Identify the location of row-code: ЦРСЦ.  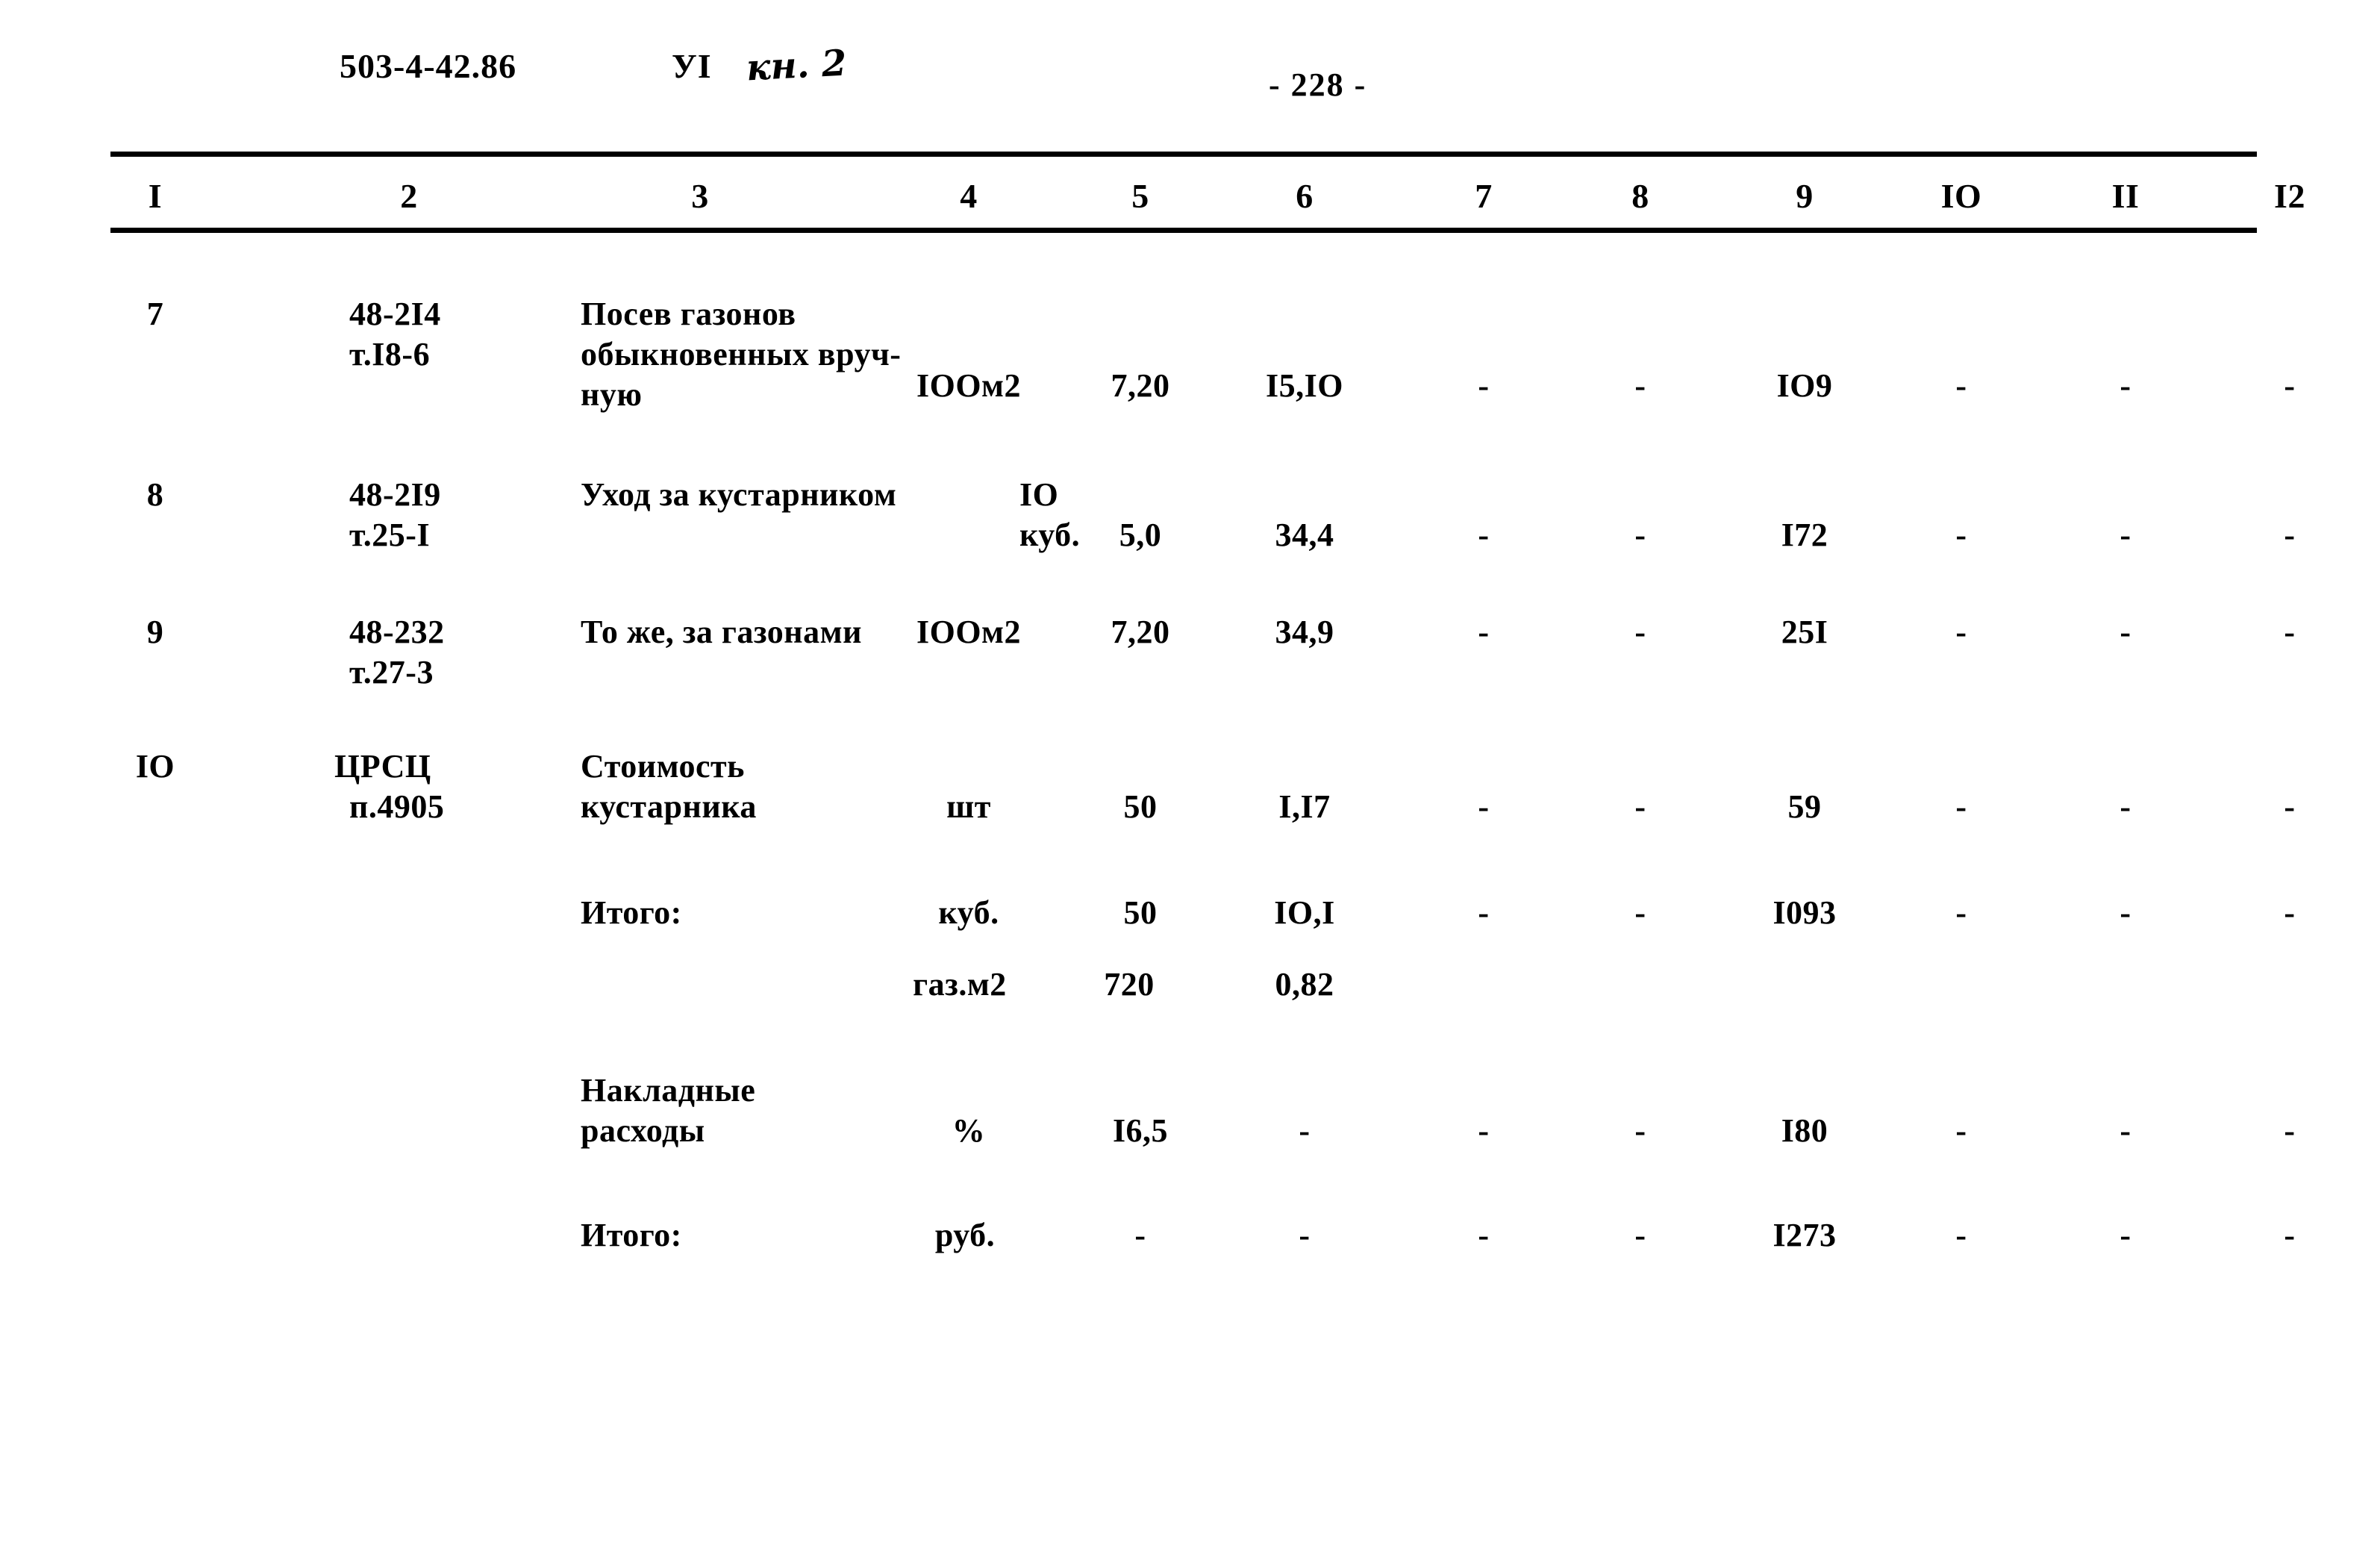
(382, 766).